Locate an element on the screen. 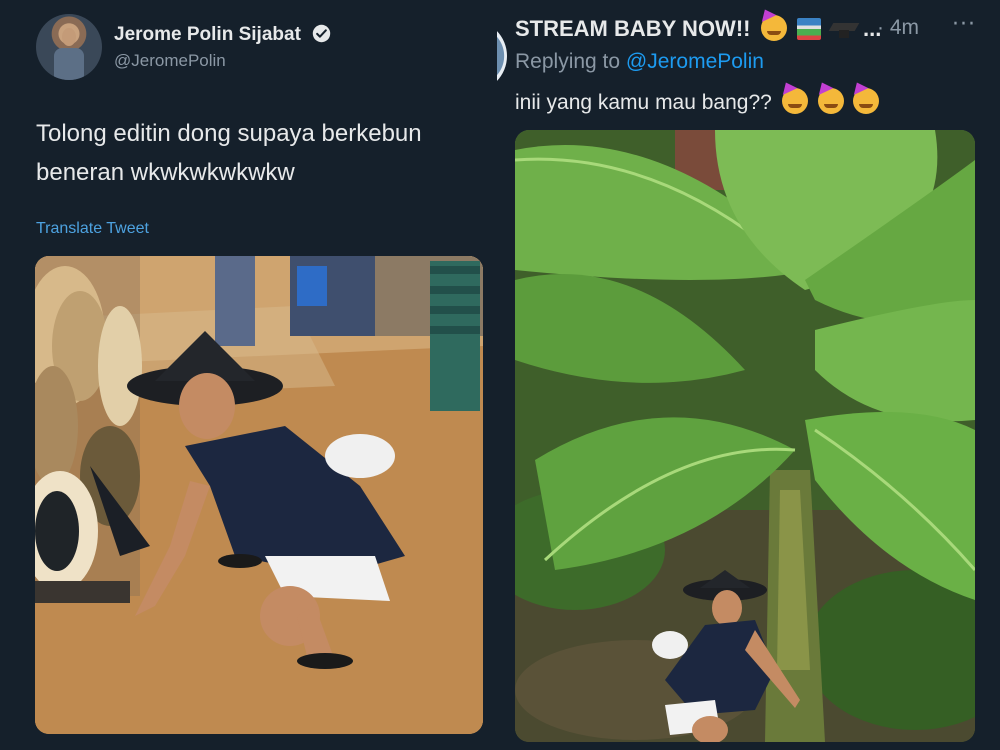 This screenshot has width=1000, height=750. avatar-head is located at coordinates (69, 37).